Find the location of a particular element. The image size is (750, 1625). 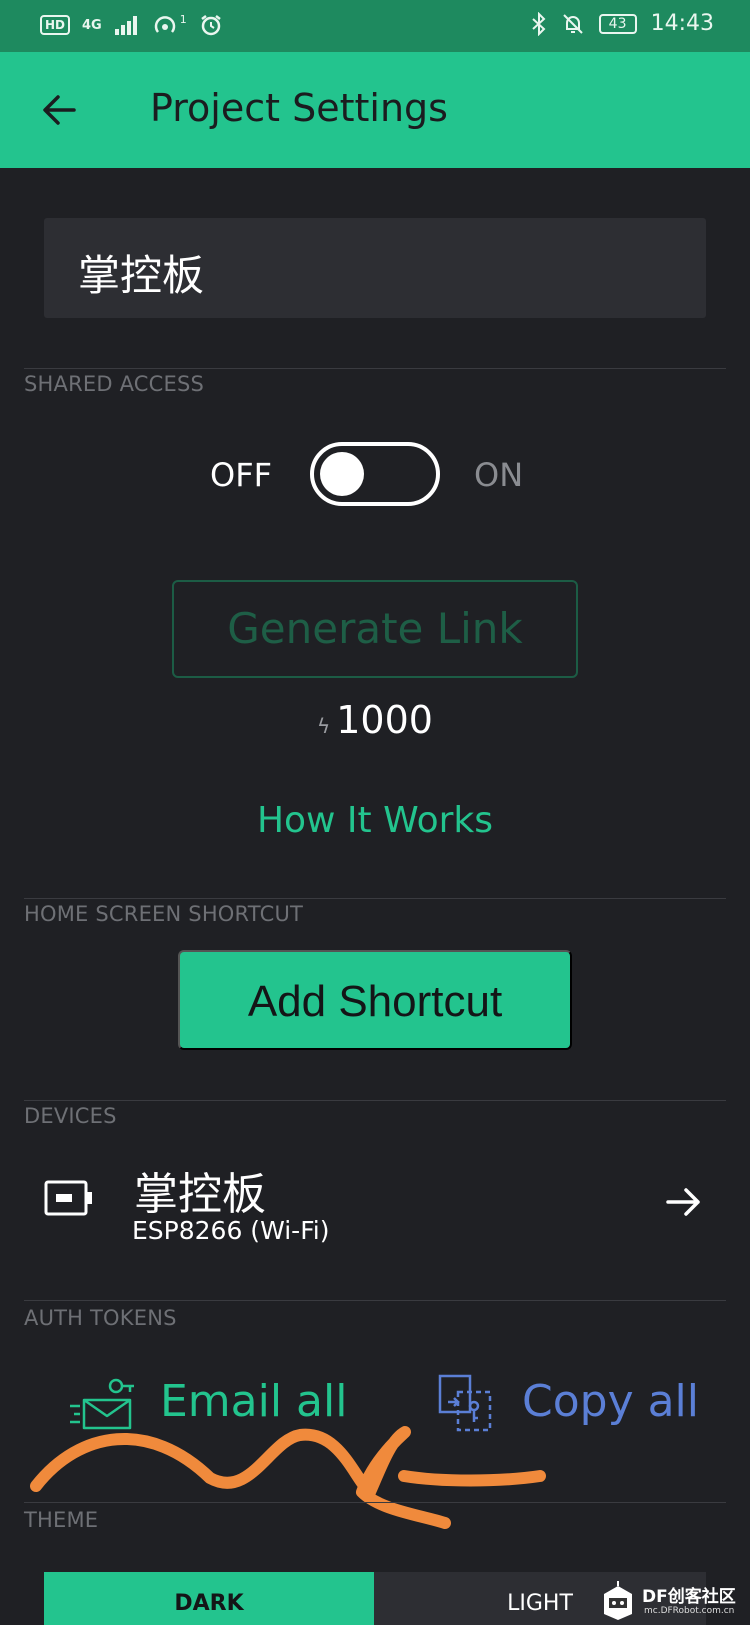

how-it-works-link: How It Works is located at coordinates (375, 820).